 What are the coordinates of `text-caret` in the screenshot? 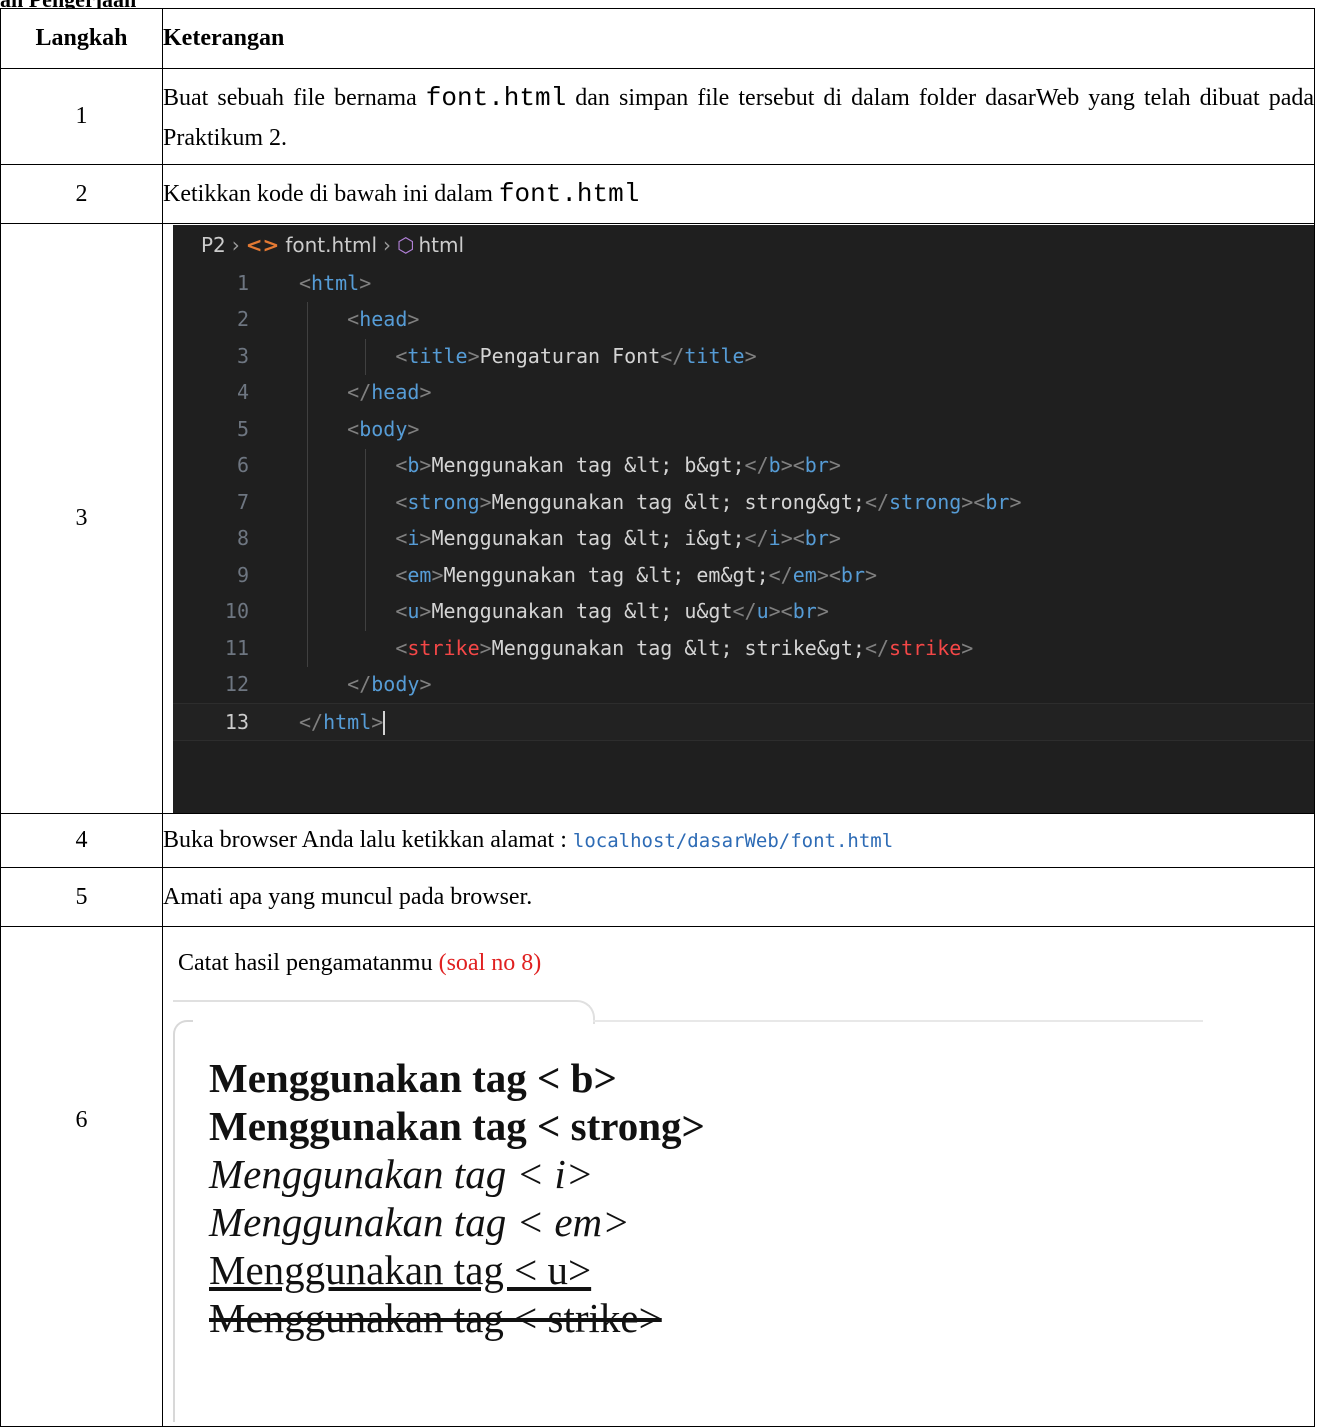 It's located at (384, 723).